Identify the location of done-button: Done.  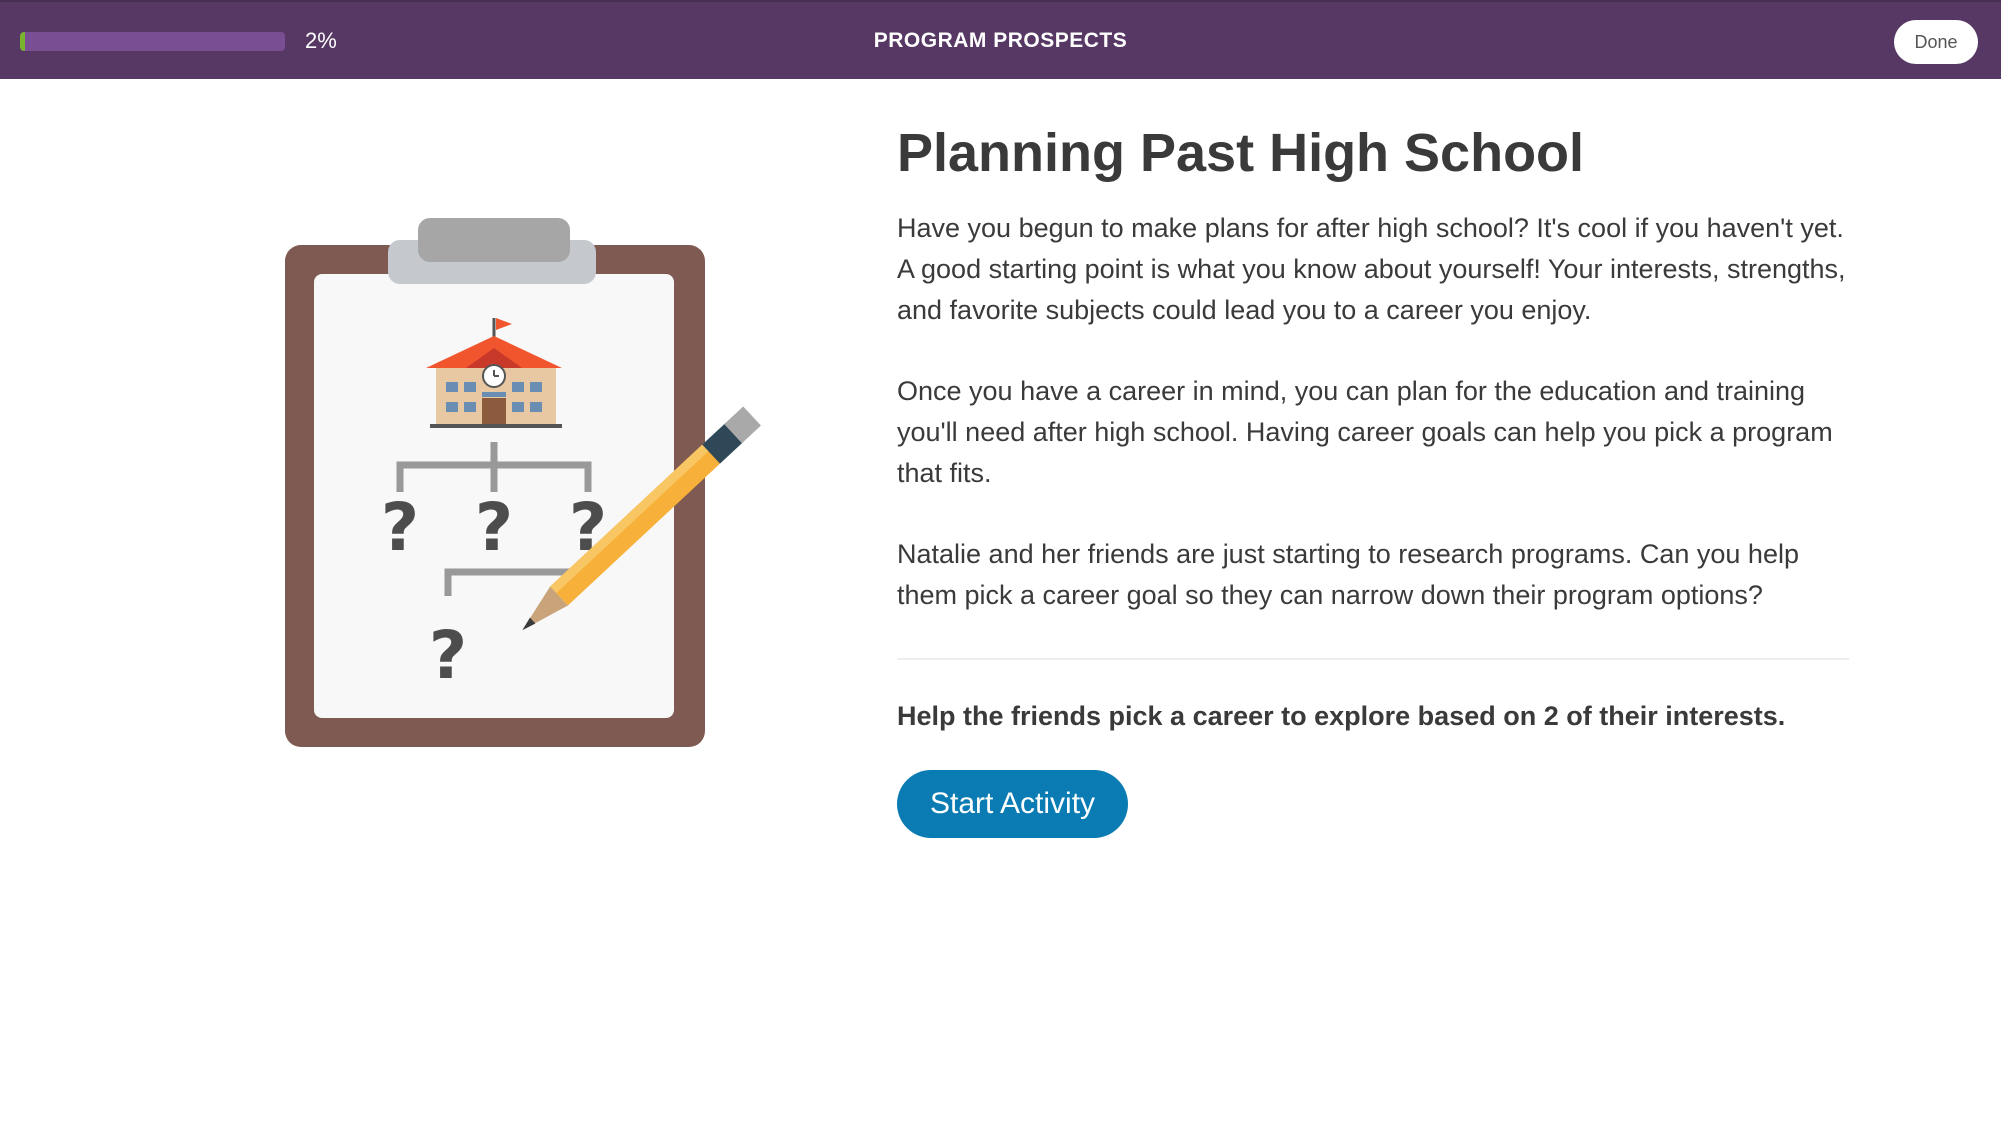
(1936, 42).